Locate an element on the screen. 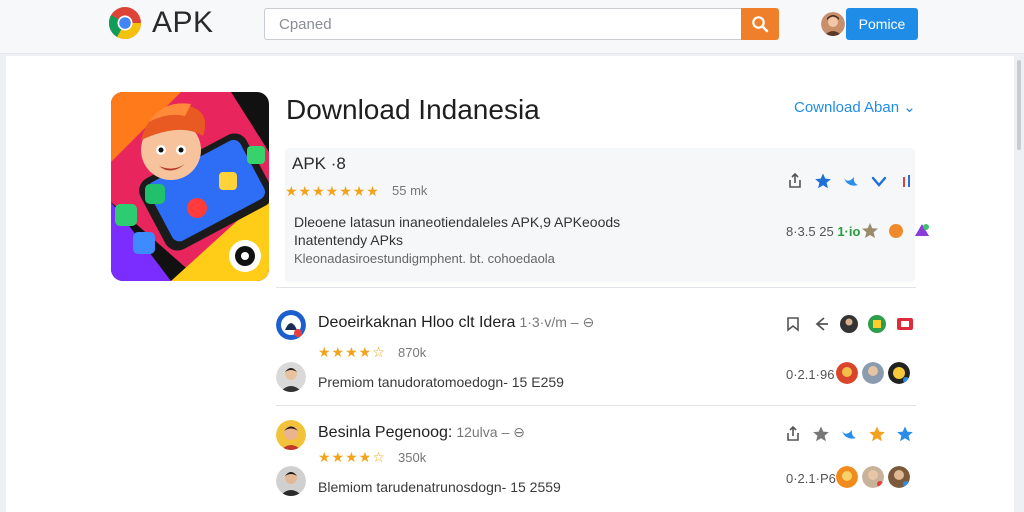 The width and height of the screenshot is (1024, 512). purple-badge-icon is located at coordinates (922, 230).